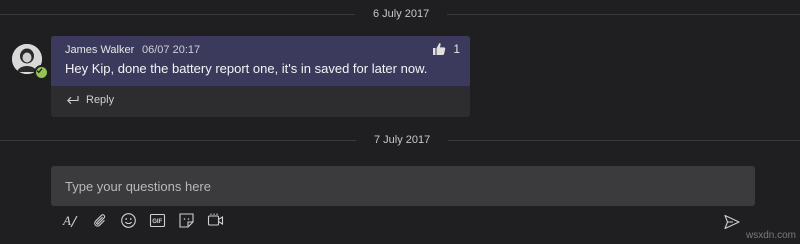 Image resolution: width=800 pixels, height=244 pixels. Describe the element at coordinates (456, 49) in the screenshot. I see `like-count: 1` at that location.